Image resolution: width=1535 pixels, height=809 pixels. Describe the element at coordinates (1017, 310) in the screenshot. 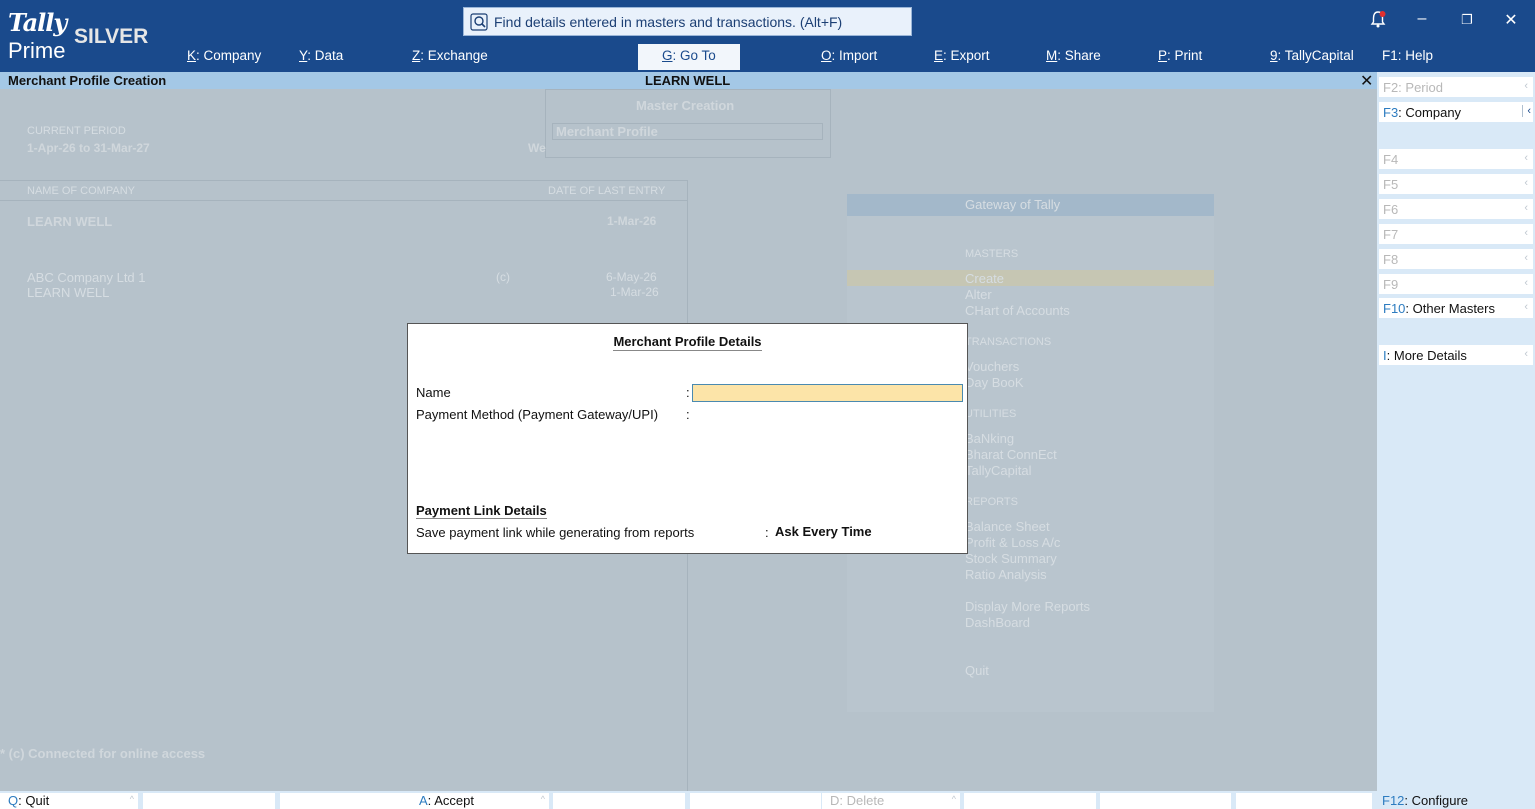

I see `gateway-item-chart-of-accounts: CHart of Accounts` at that location.